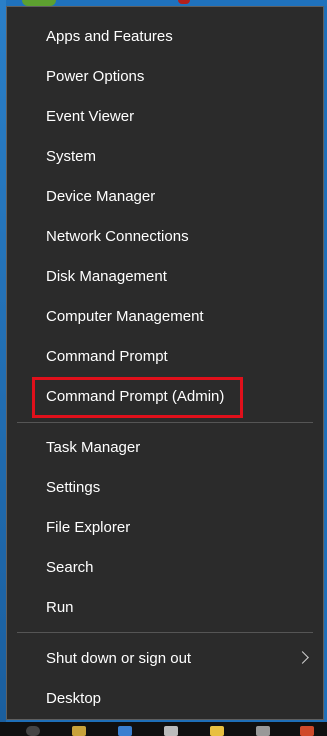 The width and height of the screenshot is (327, 736). I want to click on menu-item-apps-and-features: Apps and Features, so click(165, 37).